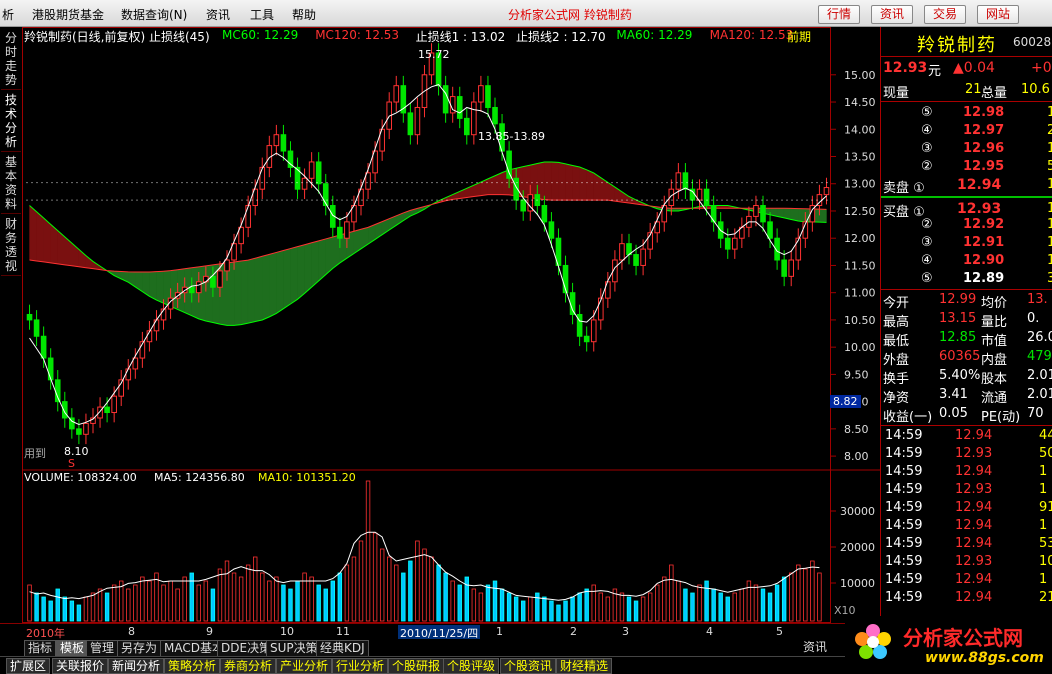 The width and height of the screenshot is (1052, 674). Describe the element at coordinates (192, 666) in the screenshot. I see `ext-tab-3: 策略分析` at that location.